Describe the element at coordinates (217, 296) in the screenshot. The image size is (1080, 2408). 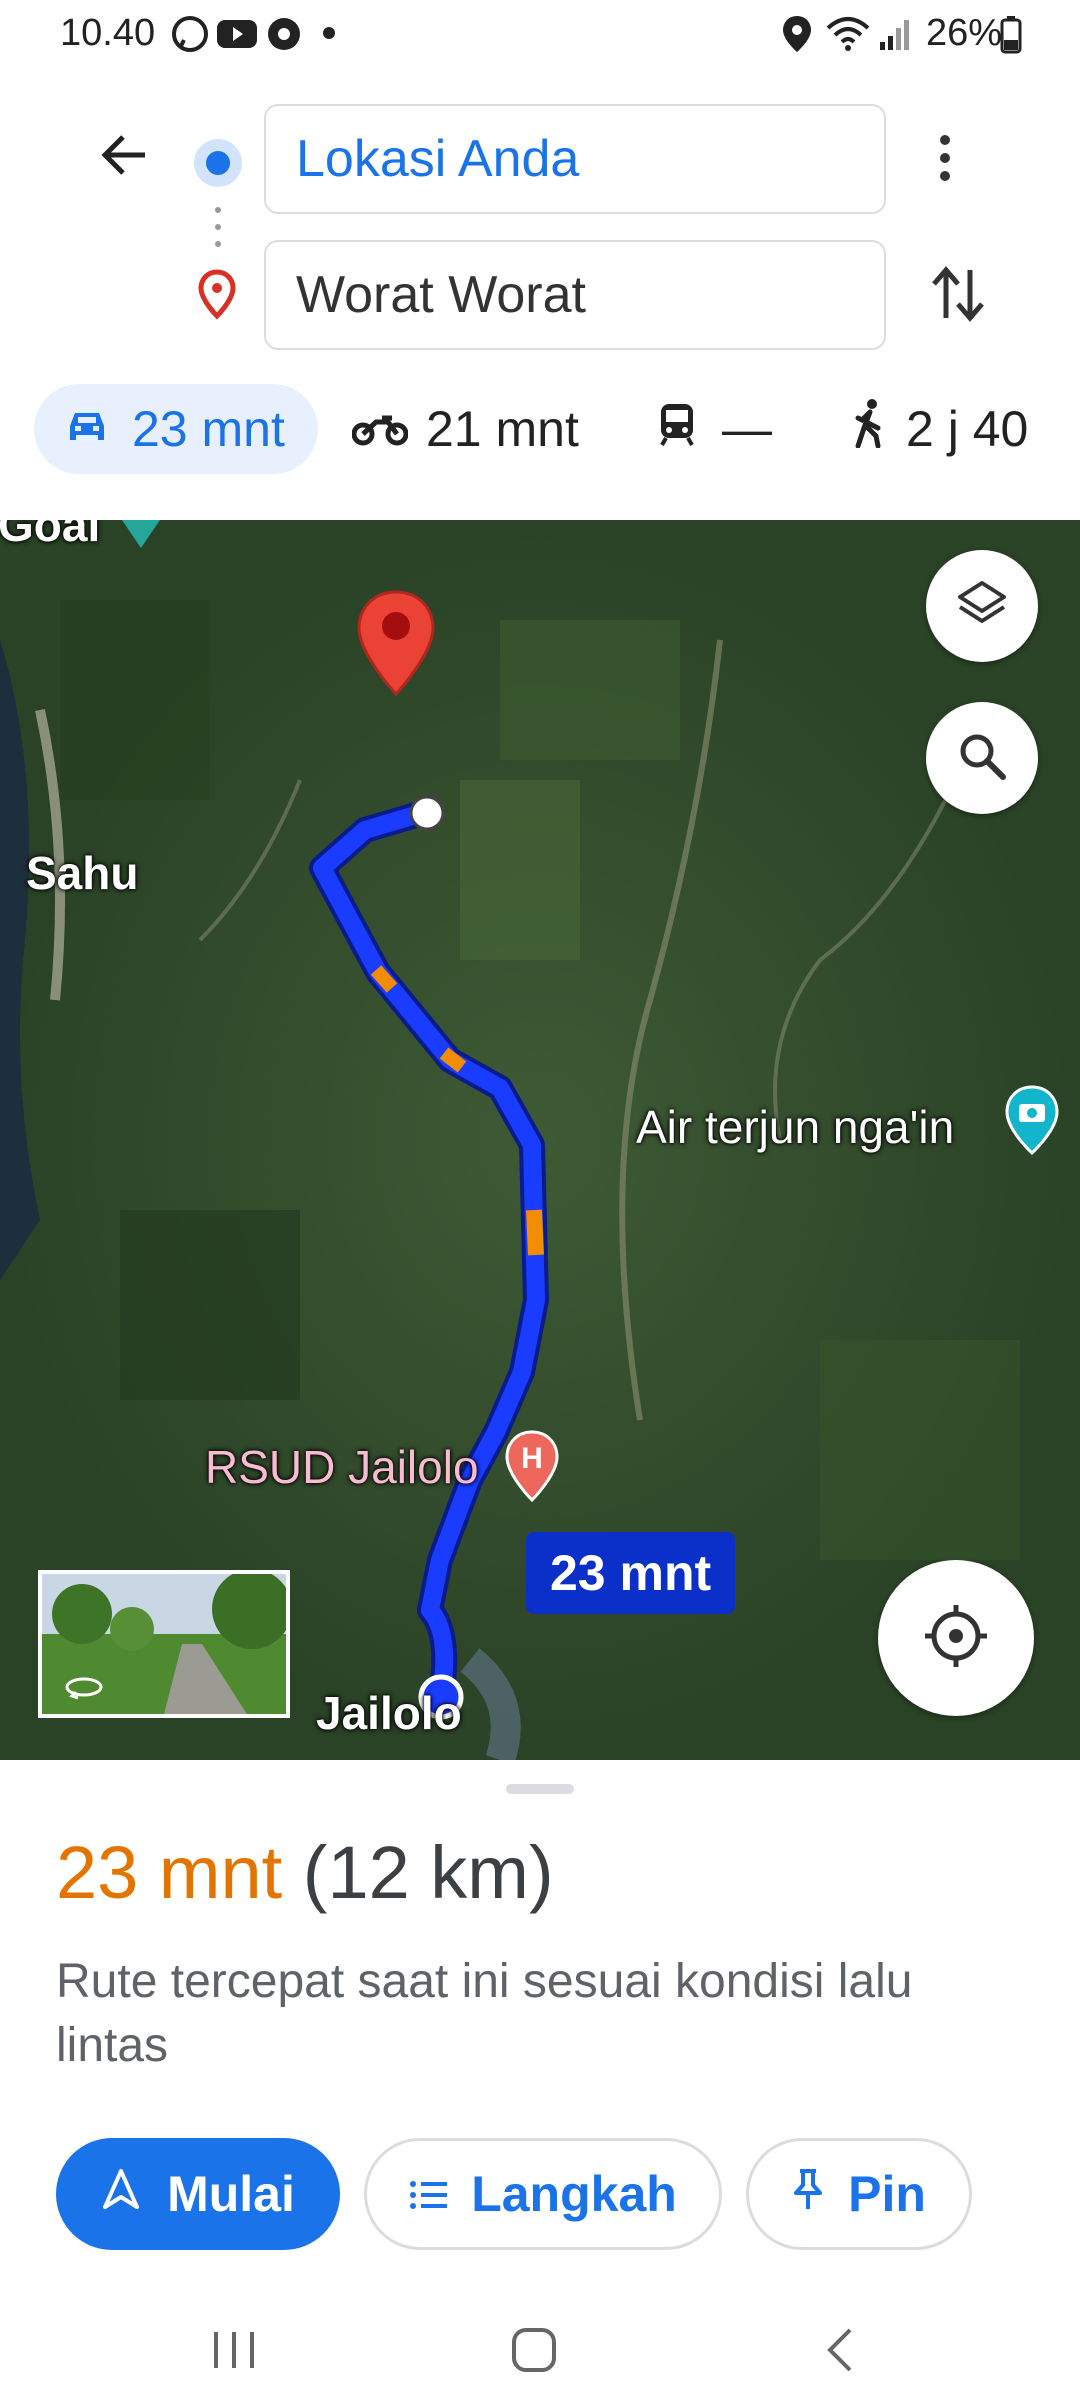
I see `destination-pin-icon` at that location.